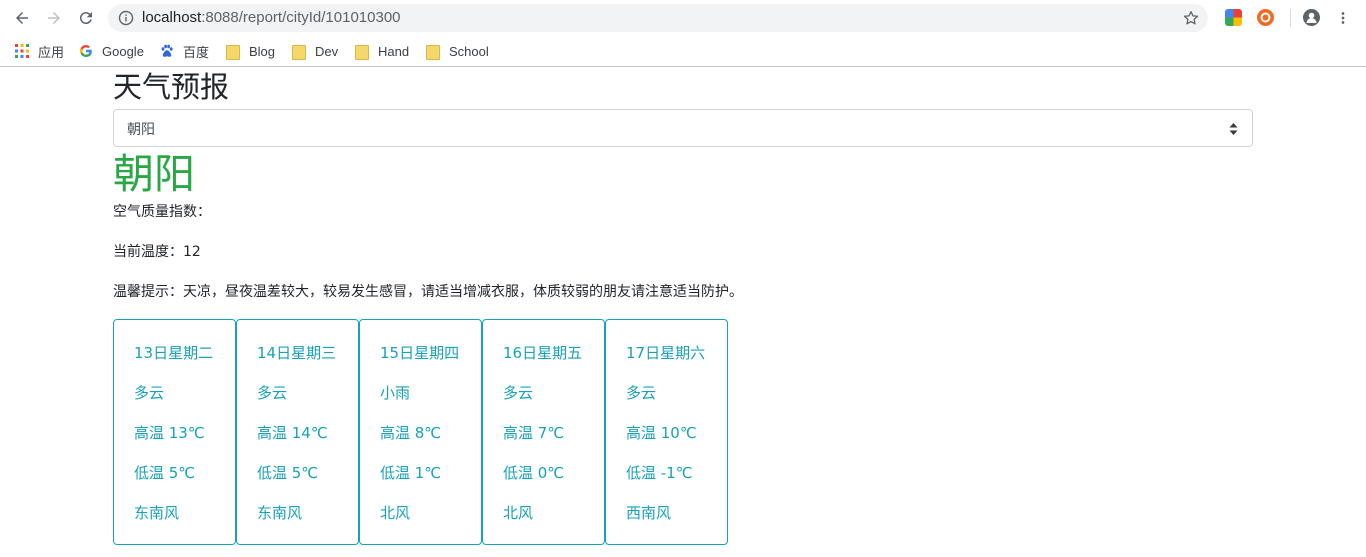 Image resolution: width=1366 pixels, height=557 pixels. I want to click on forecast-card: 14日星期三 多云 高温 14℃ 低温 5℃ 东南风, so click(297, 432).